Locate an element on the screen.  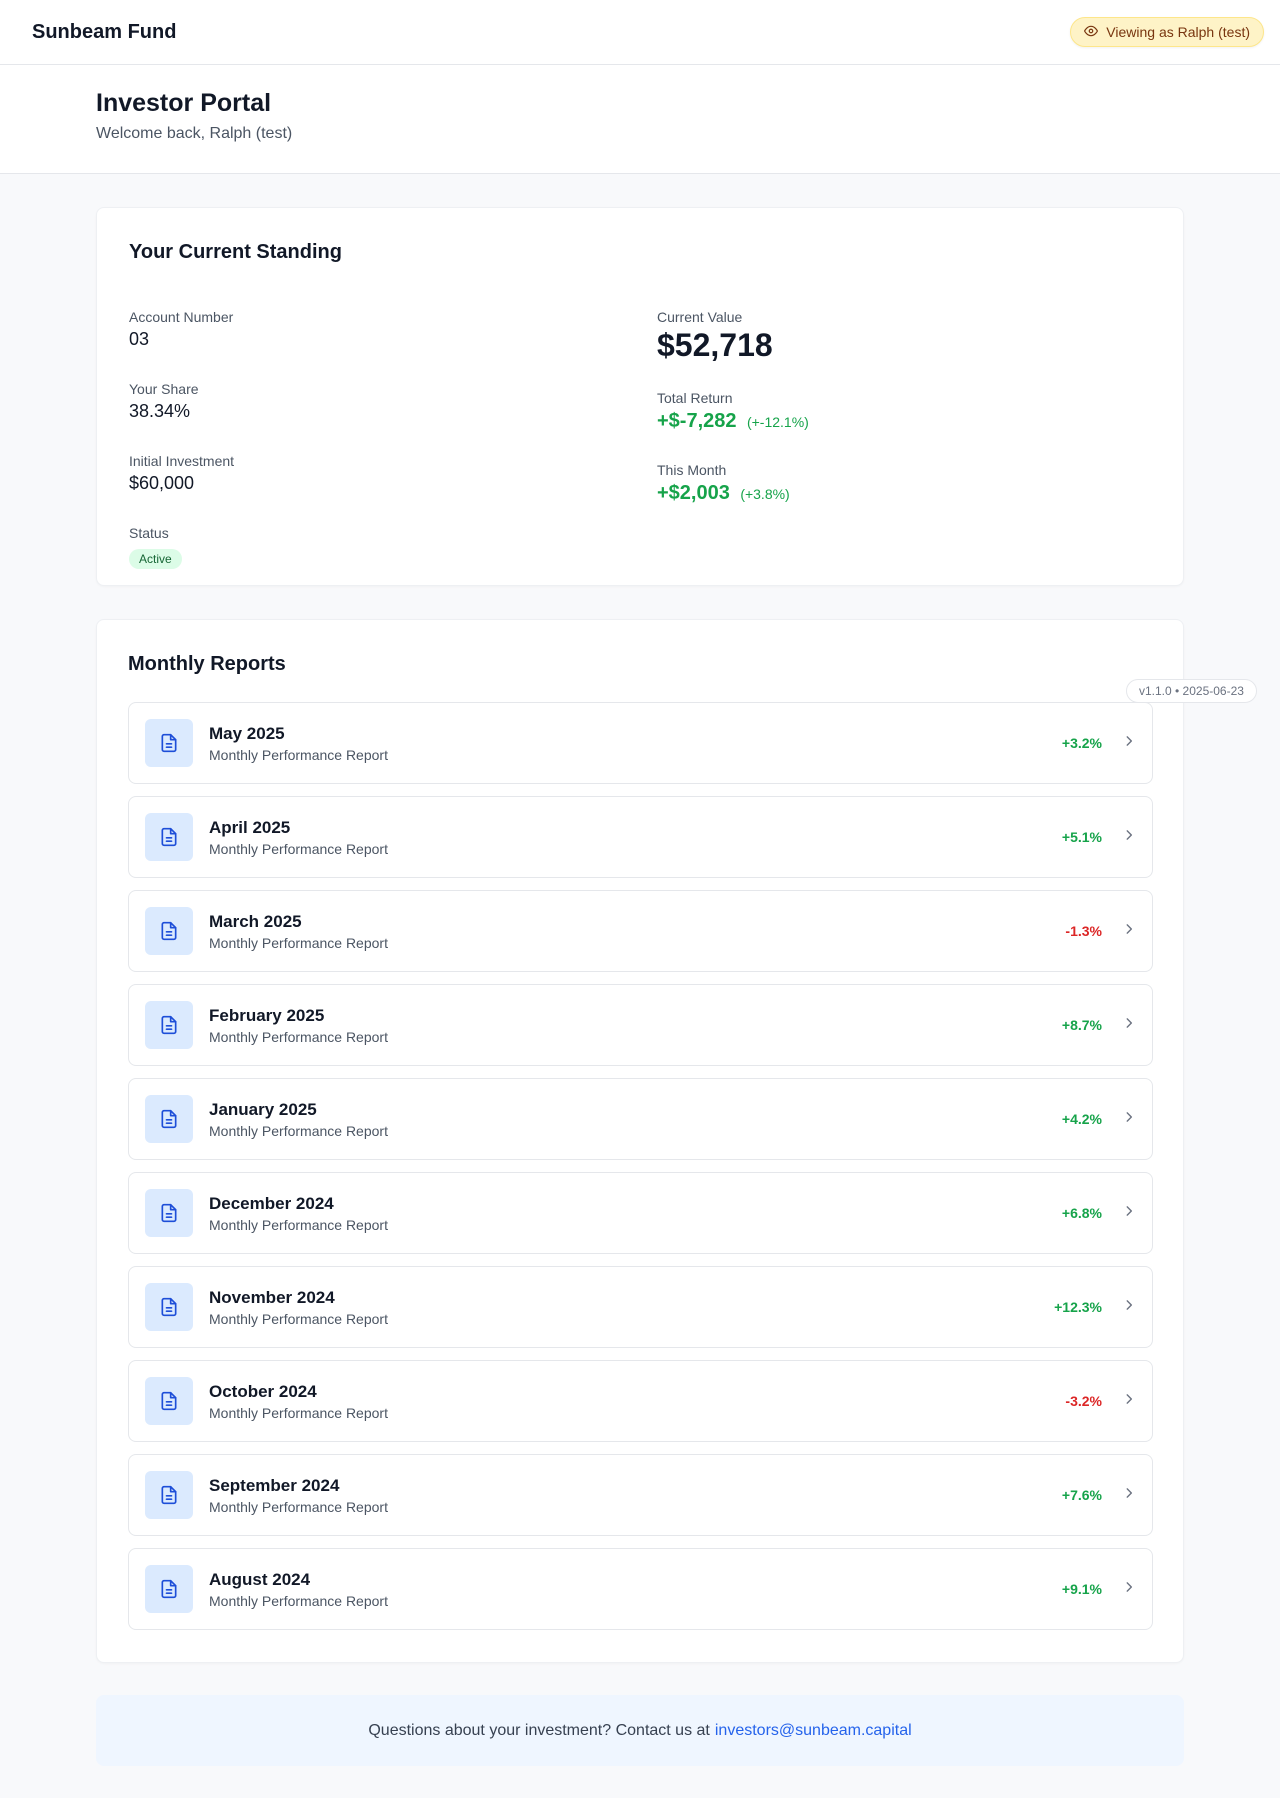
report-title: March 2025 is located at coordinates (255, 921).